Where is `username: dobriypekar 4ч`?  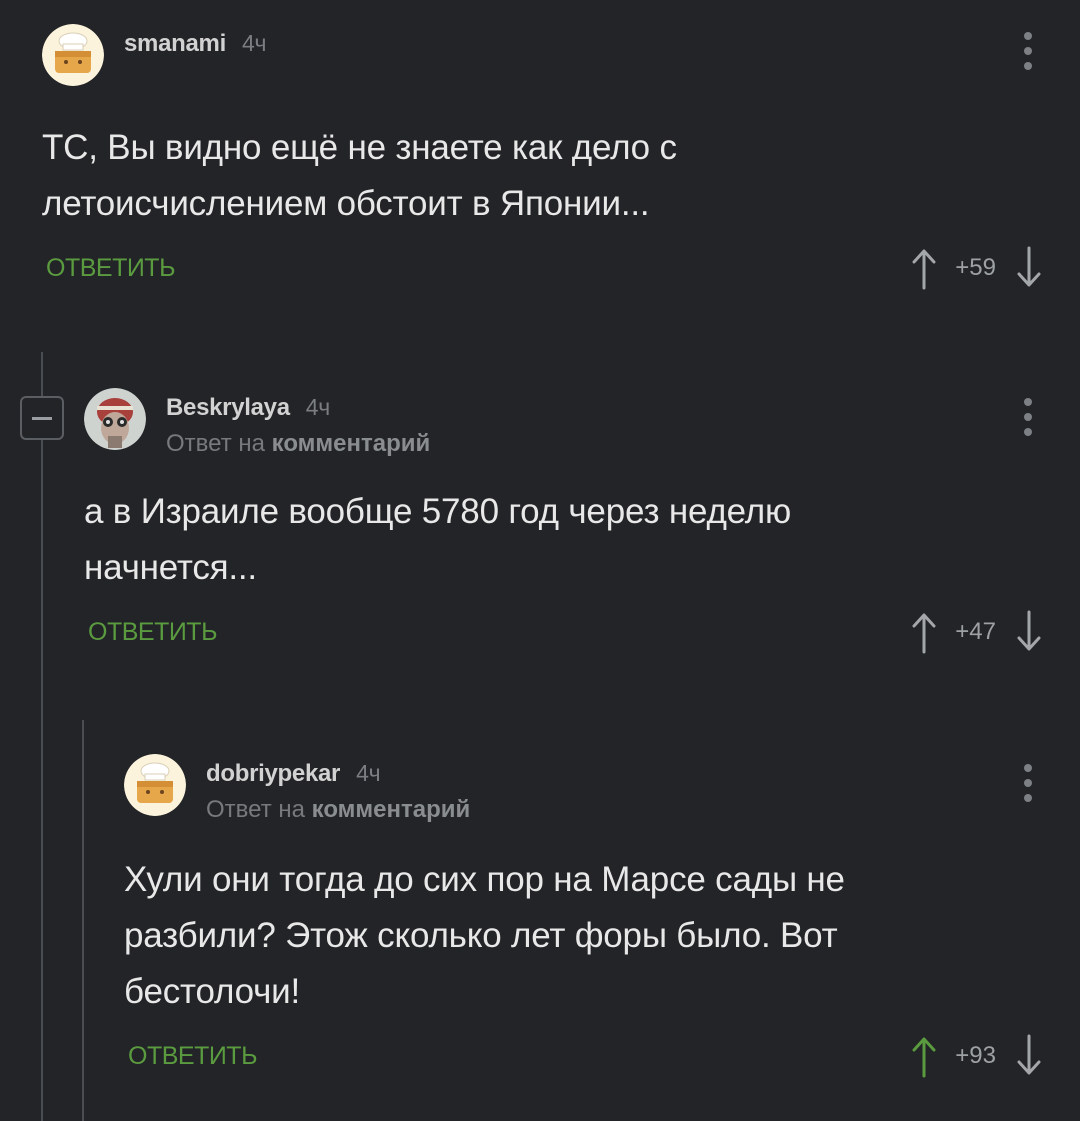
username: dobriypekar 4ч is located at coordinates (293, 774).